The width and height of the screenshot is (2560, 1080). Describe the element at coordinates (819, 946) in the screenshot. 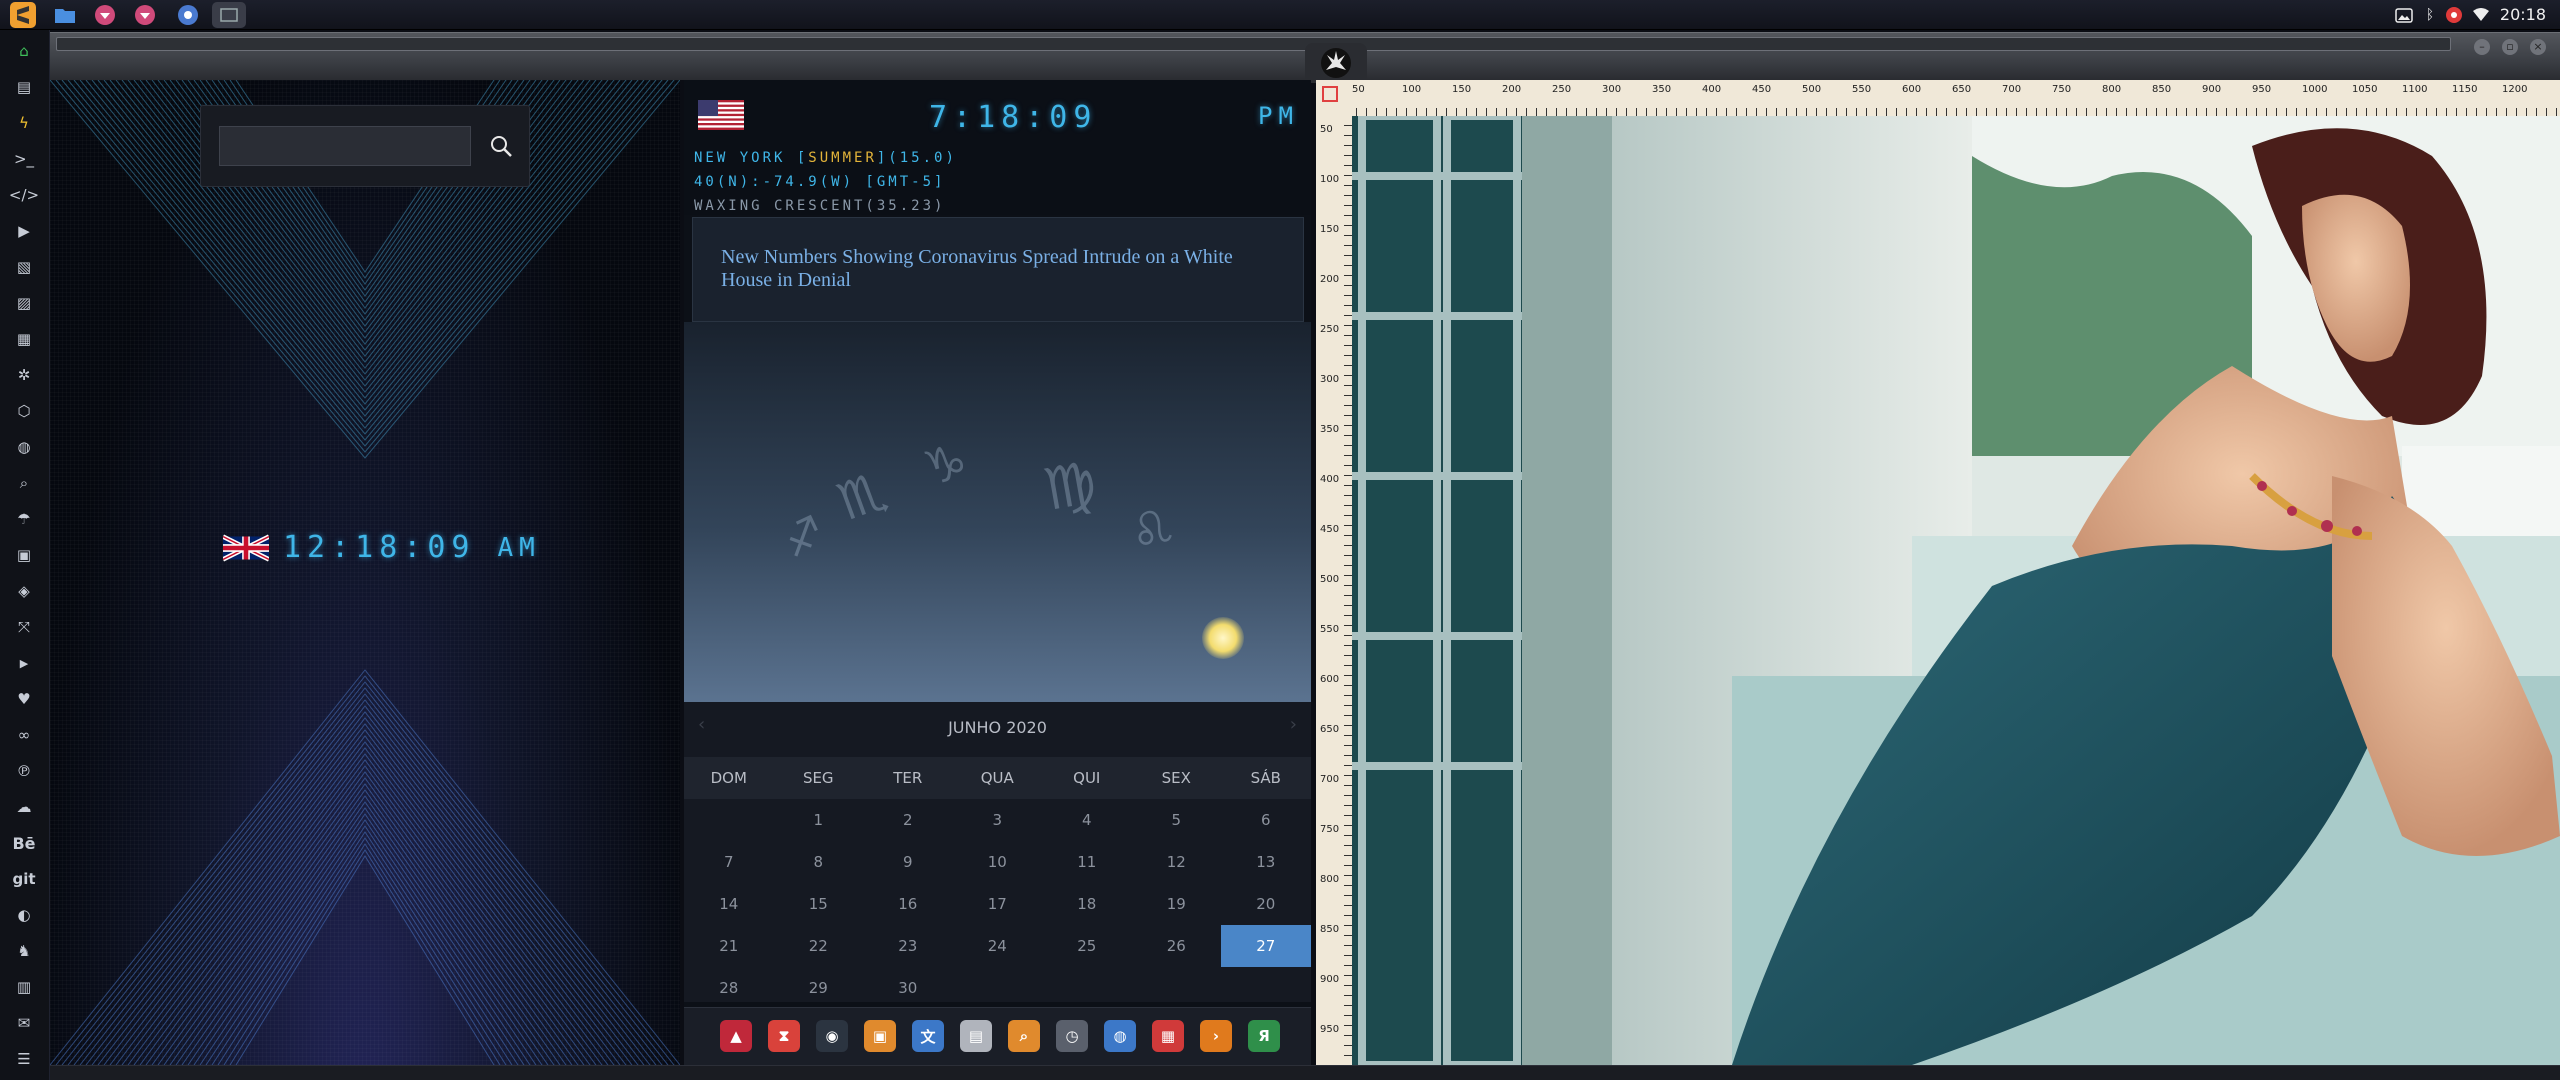

I see `calendar-day: 22` at that location.